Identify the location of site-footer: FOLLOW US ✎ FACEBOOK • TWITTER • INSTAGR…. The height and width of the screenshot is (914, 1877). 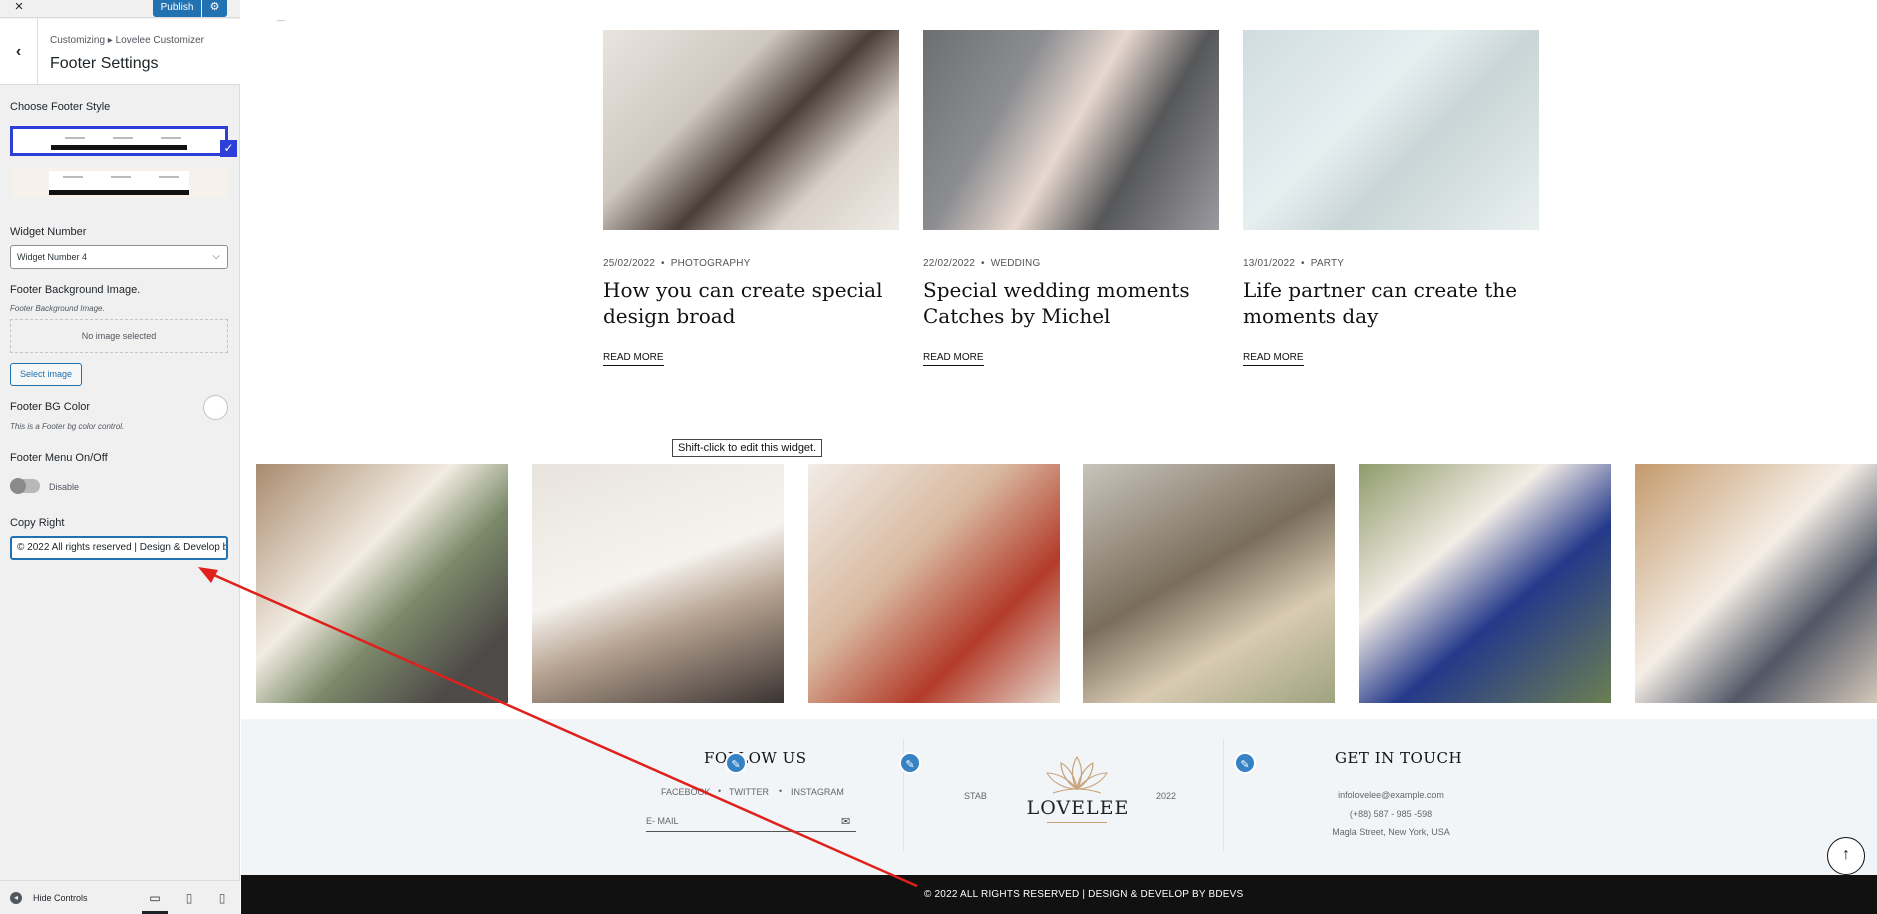
(1059, 797).